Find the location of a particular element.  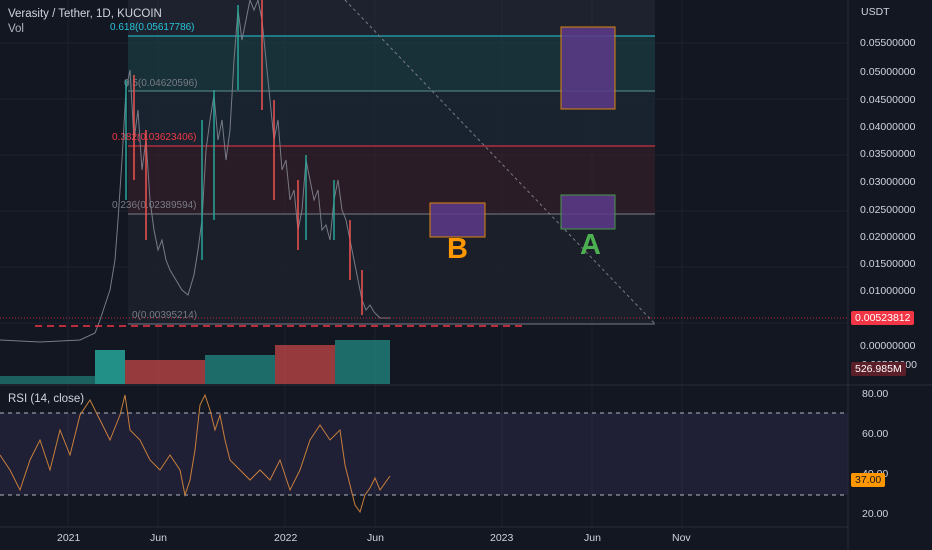

volume-legend: Vol is located at coordinates (16, 29).